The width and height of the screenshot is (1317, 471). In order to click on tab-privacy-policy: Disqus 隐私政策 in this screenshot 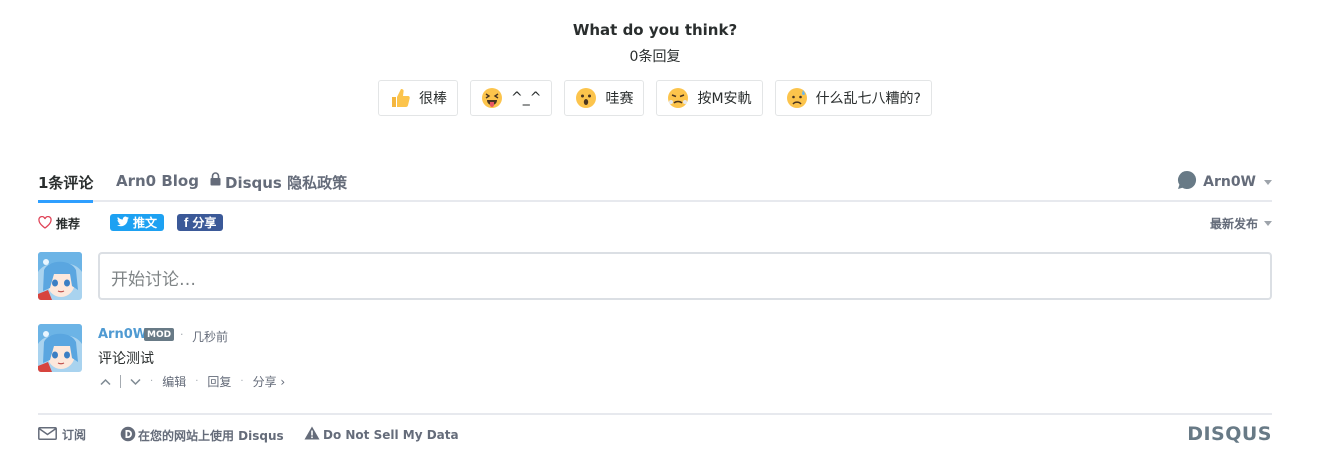, I will do `click(278, 184)`.